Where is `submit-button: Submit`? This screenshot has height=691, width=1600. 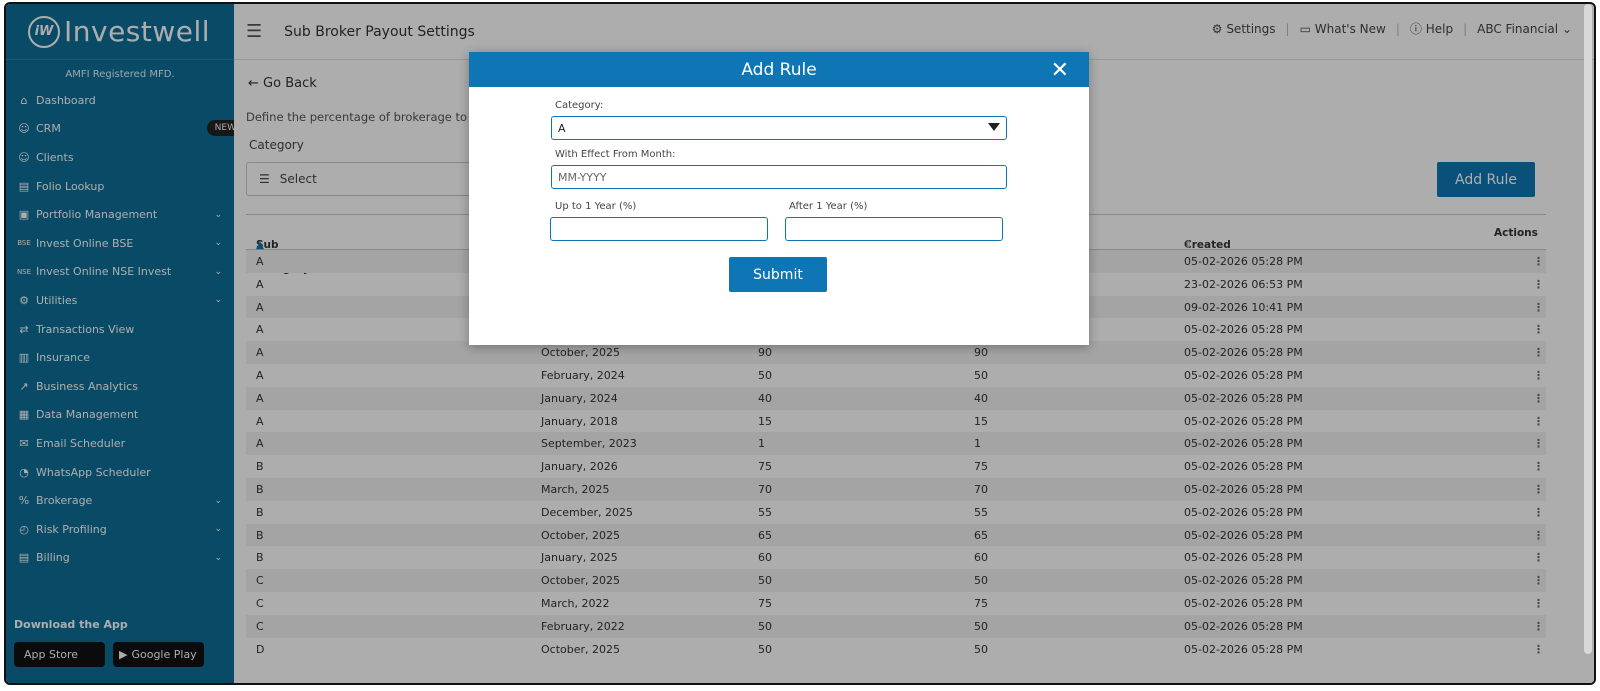
submit-button: Submit is located at coordinates (778, 274).